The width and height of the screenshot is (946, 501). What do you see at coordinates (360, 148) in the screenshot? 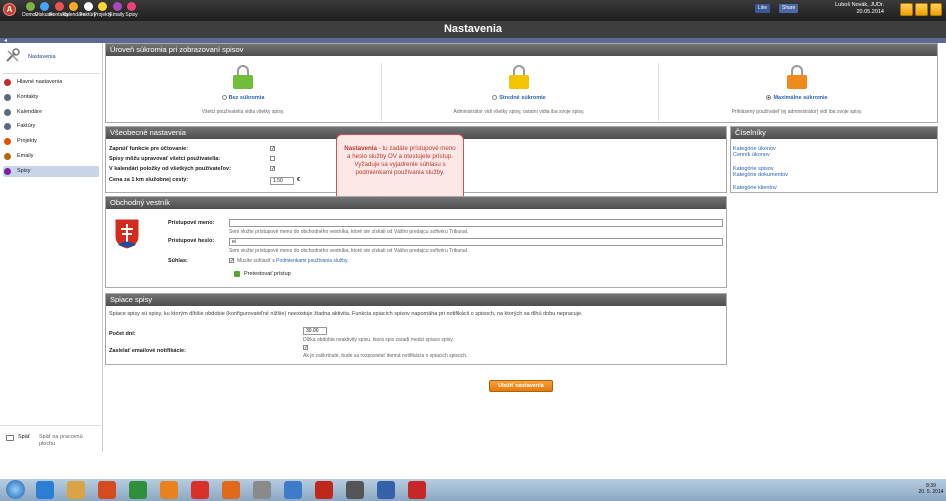
I see `tooltip-title: Nastavenia` at bounding box center [360, 148].